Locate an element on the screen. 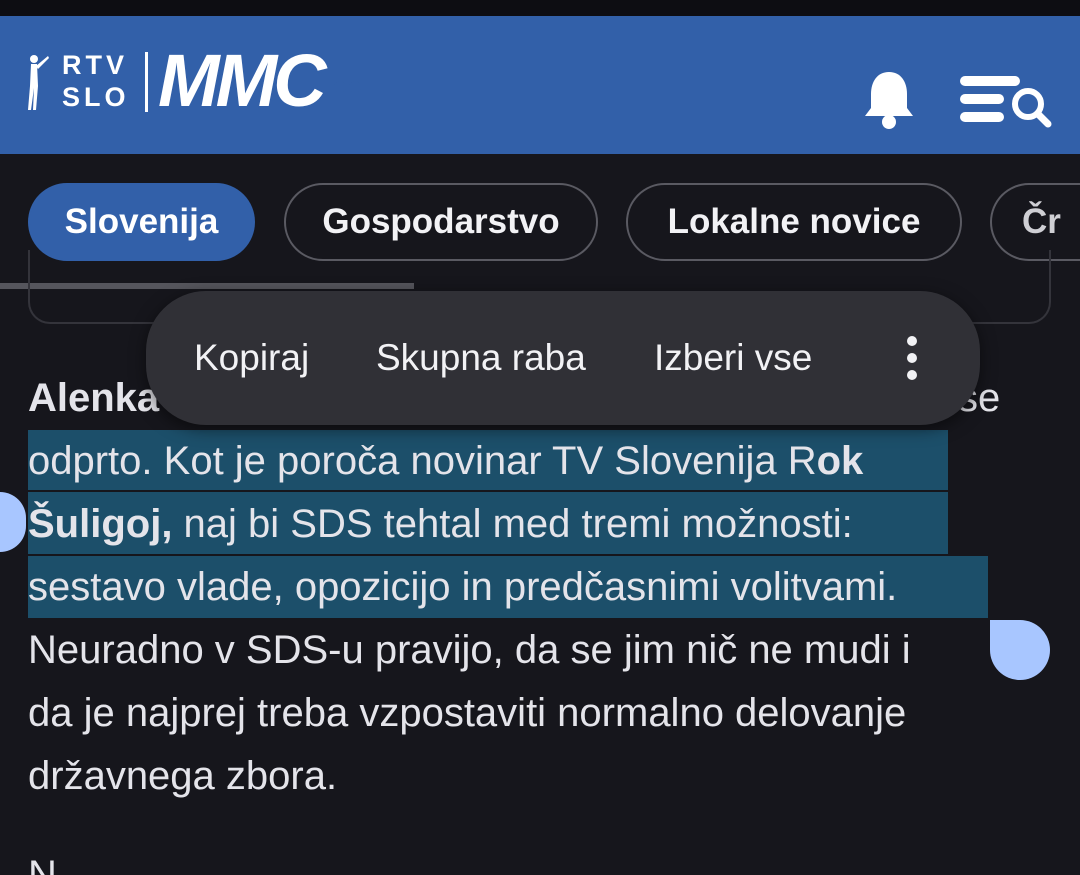 Image resolution: width=1080 pixels, height=875 pixels. status-bar is located at coordinates (540, 8).